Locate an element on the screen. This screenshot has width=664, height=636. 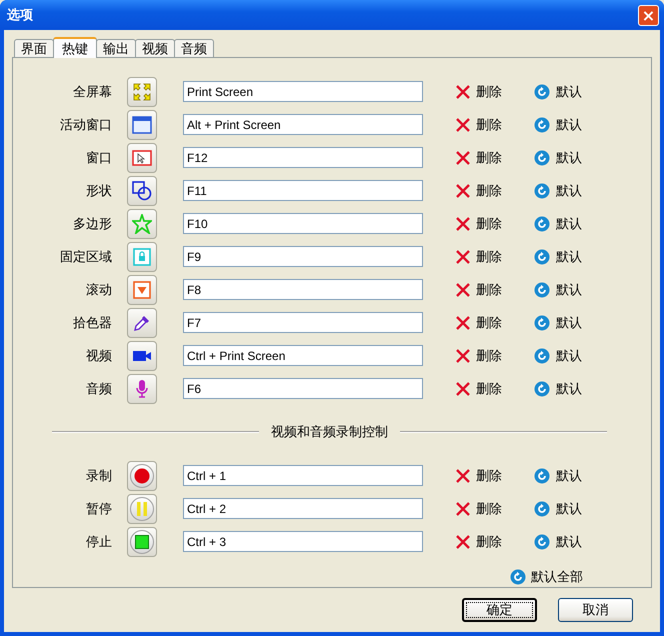
record-icon is located at coordinates (142, 476).